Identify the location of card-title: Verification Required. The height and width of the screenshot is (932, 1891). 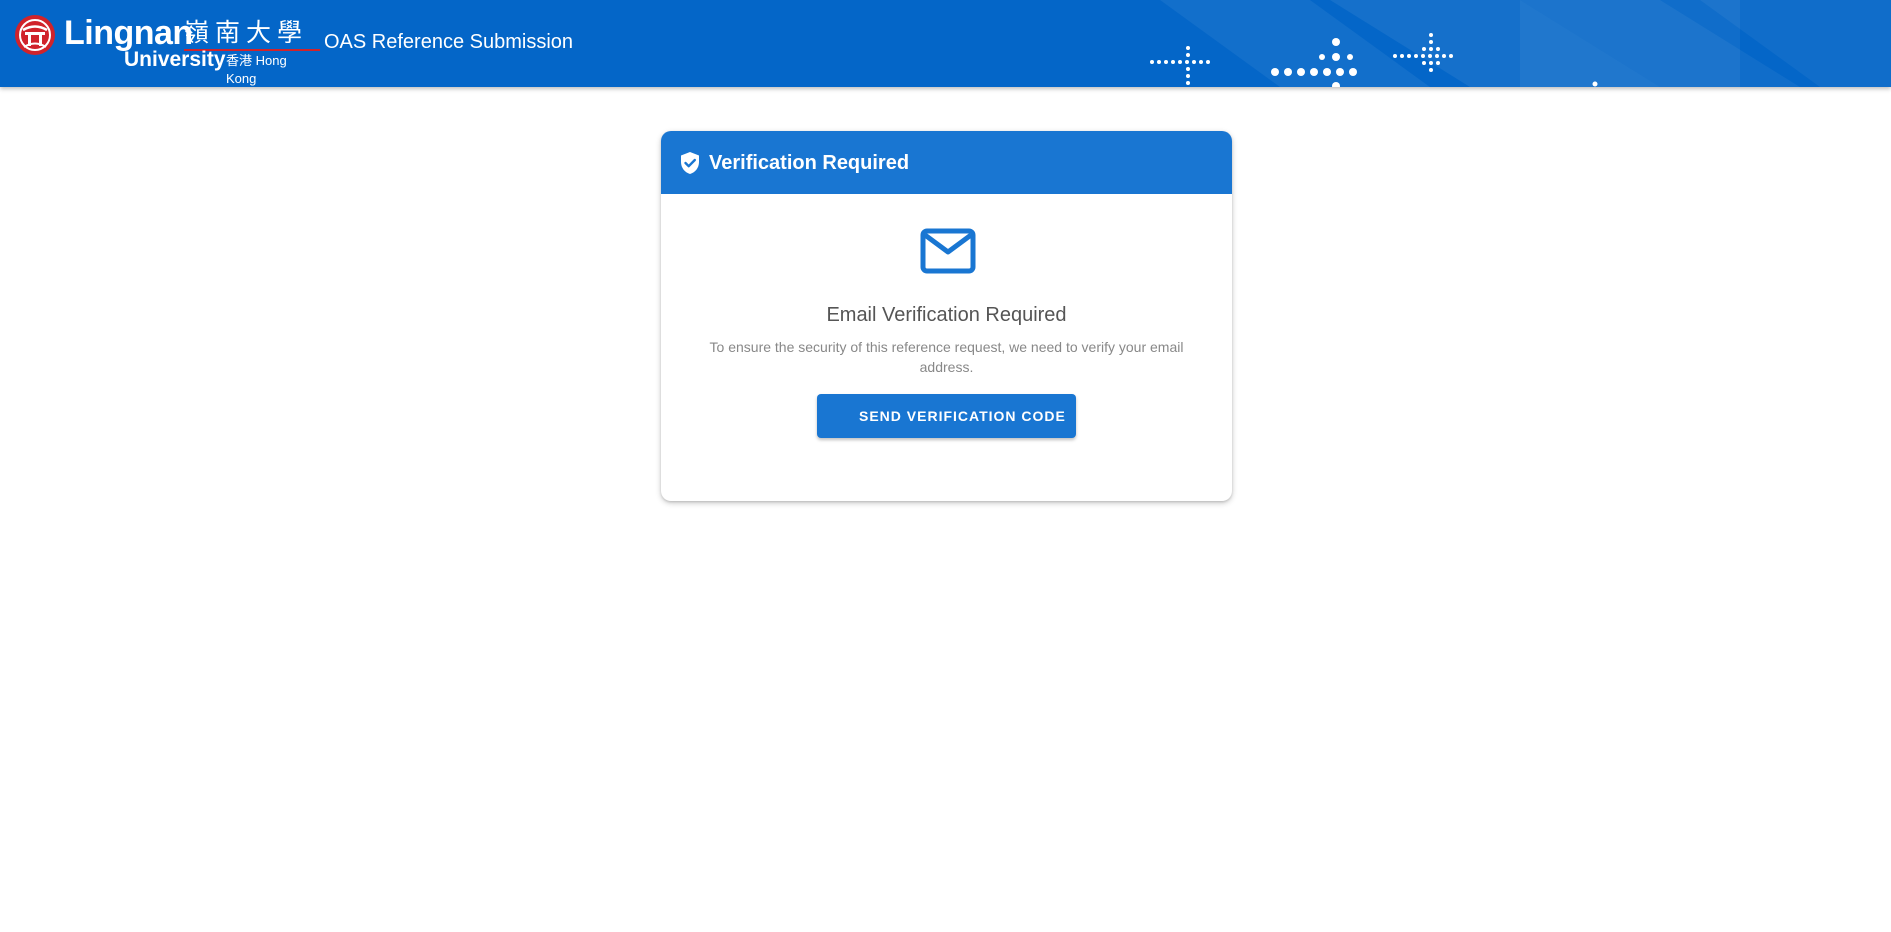
(809, 163).